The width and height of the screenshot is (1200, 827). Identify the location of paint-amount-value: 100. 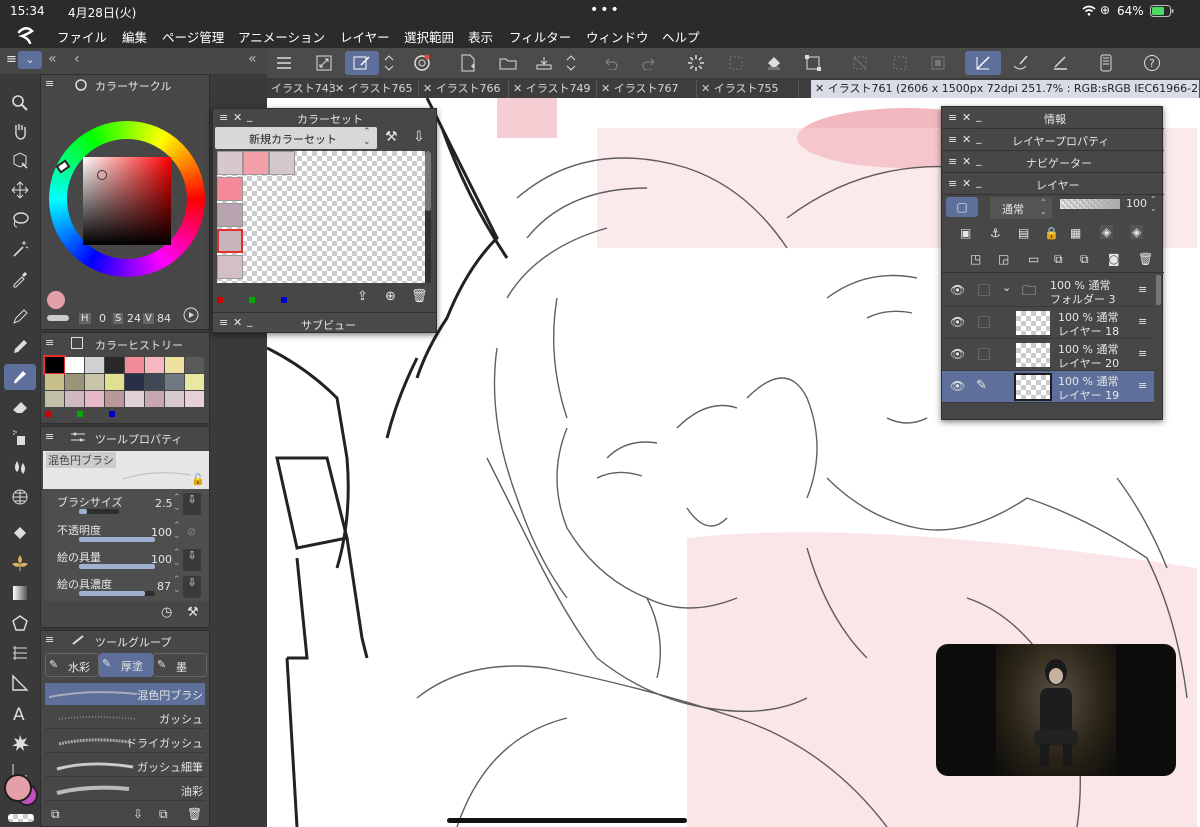
(161, 559).